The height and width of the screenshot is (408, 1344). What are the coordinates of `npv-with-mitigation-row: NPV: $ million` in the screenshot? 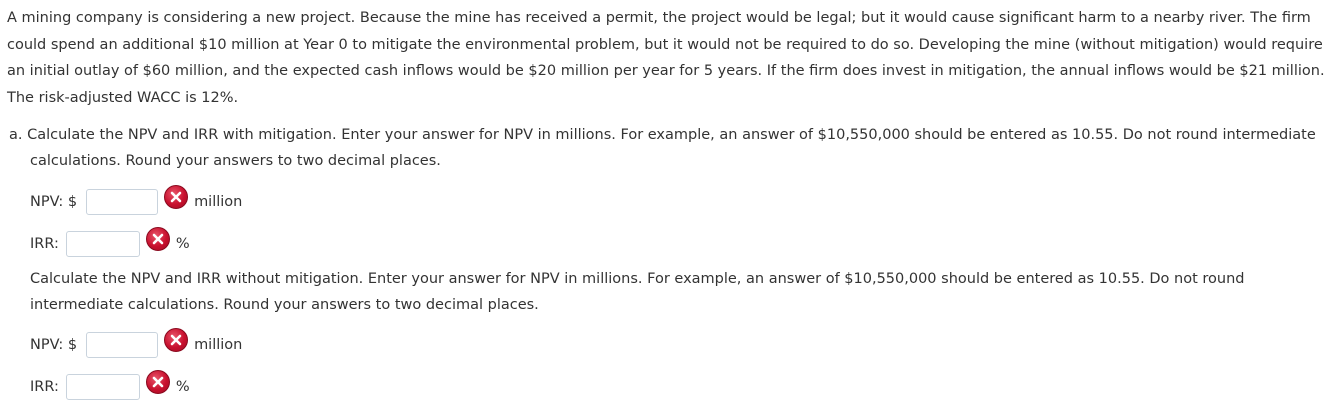 It's located at (136, 201).